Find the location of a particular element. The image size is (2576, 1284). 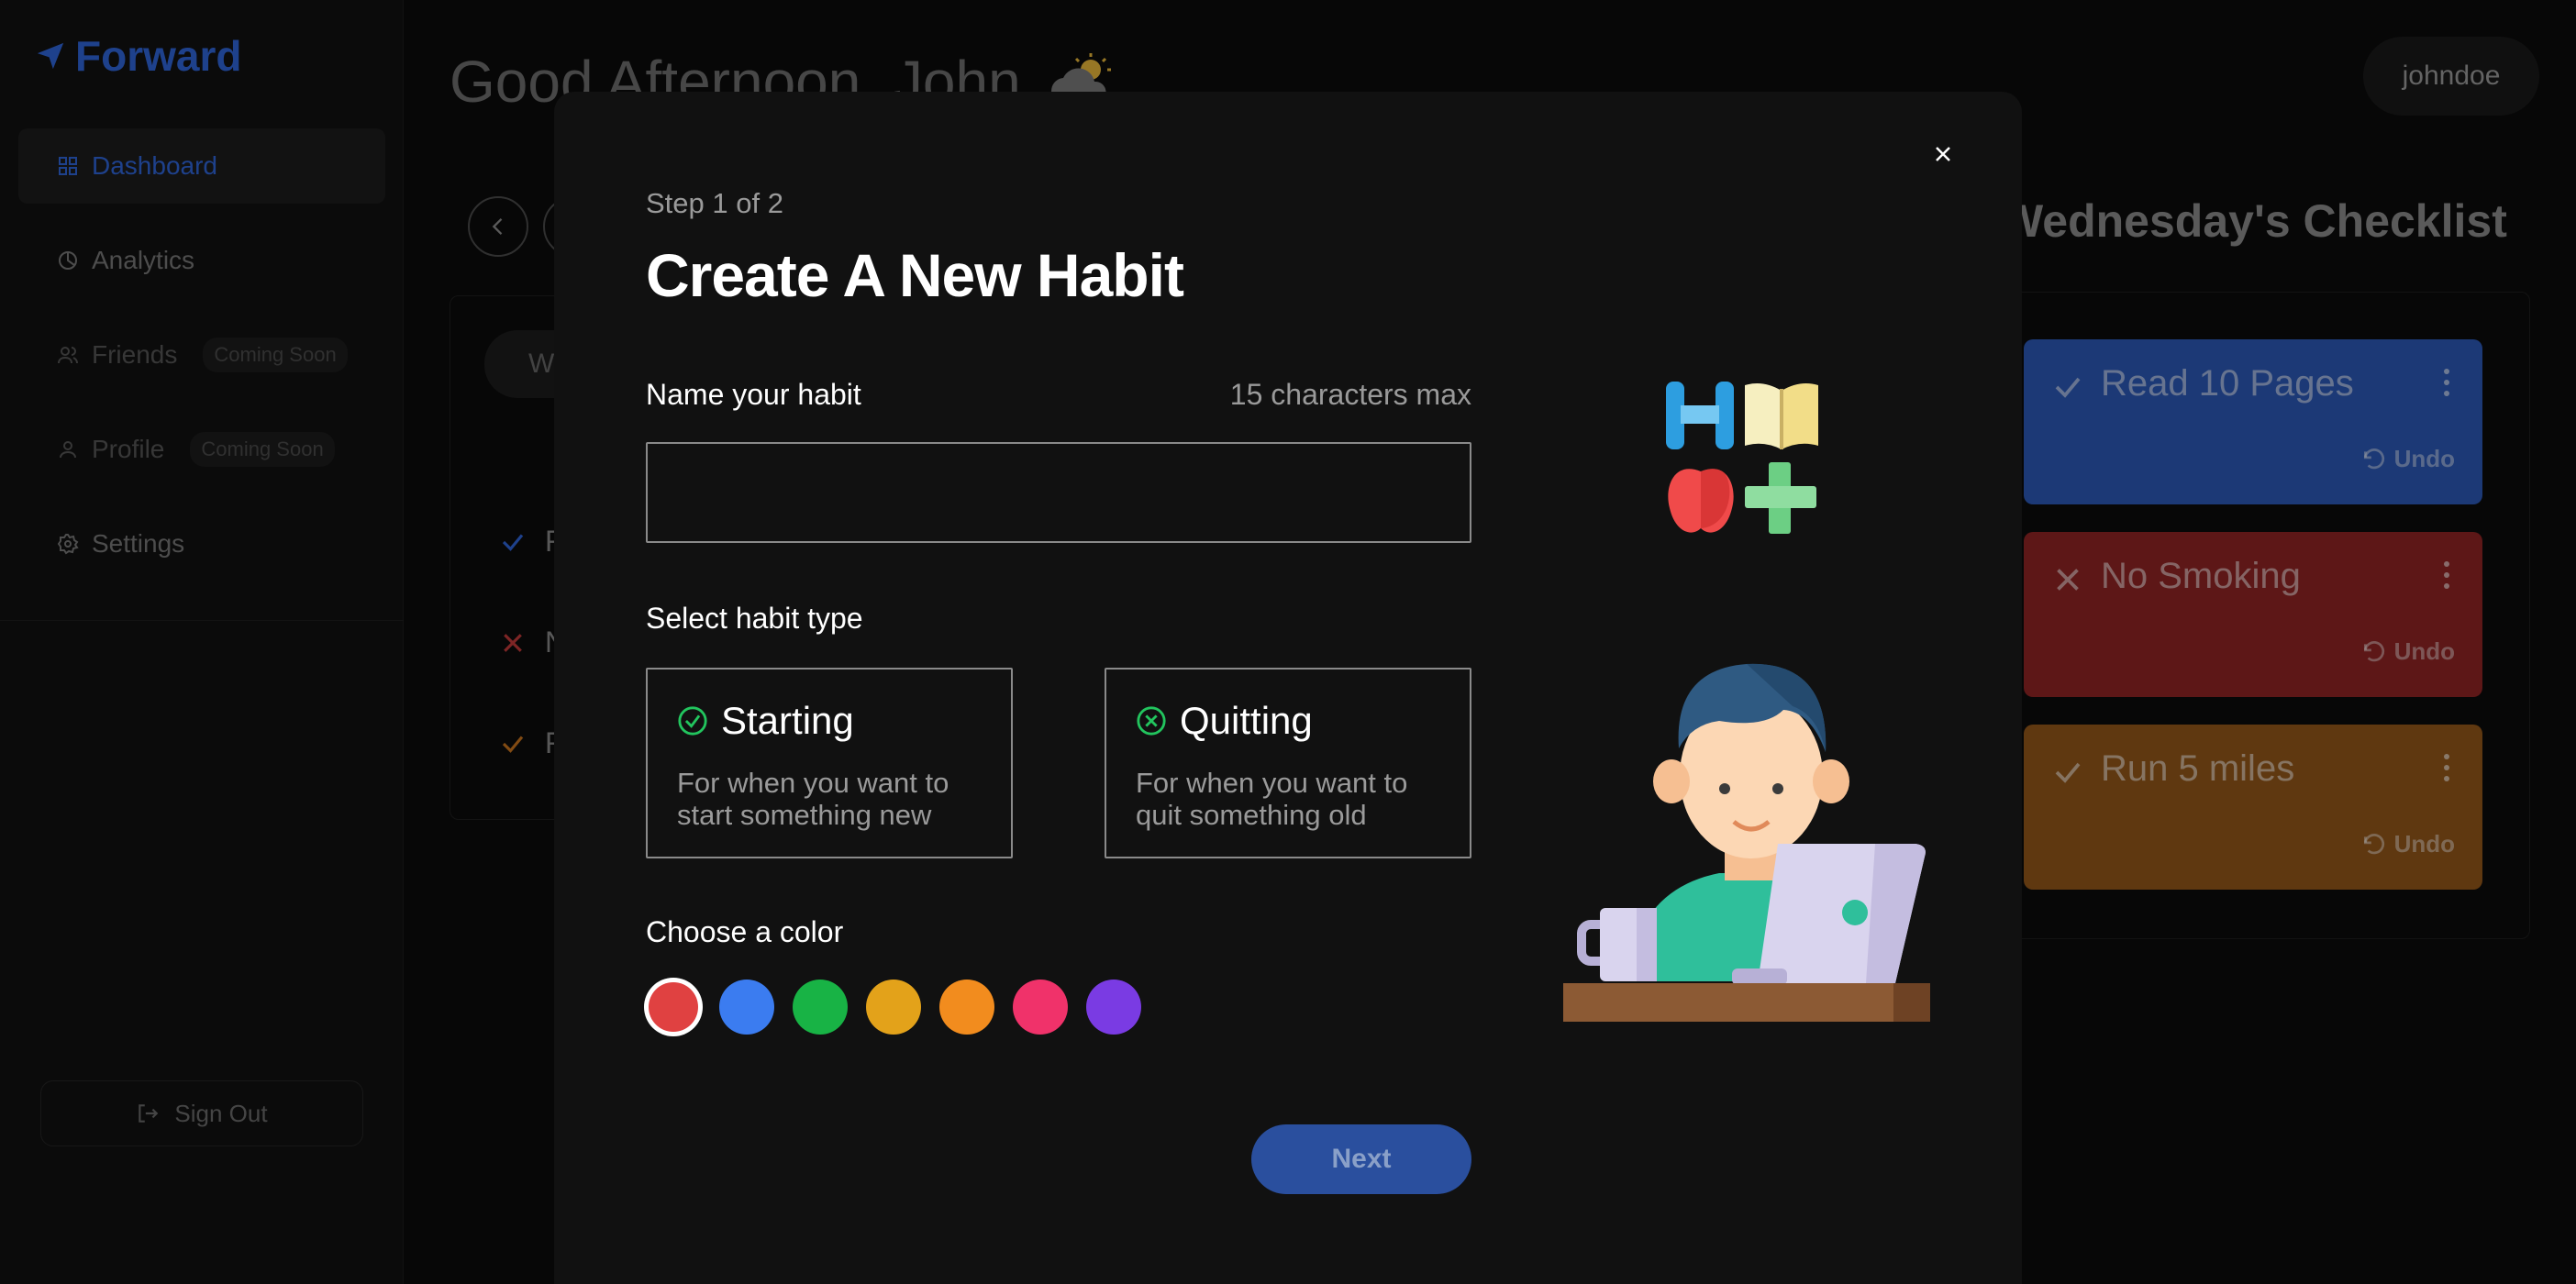

close-icon is located at coordinates (1943, 154).